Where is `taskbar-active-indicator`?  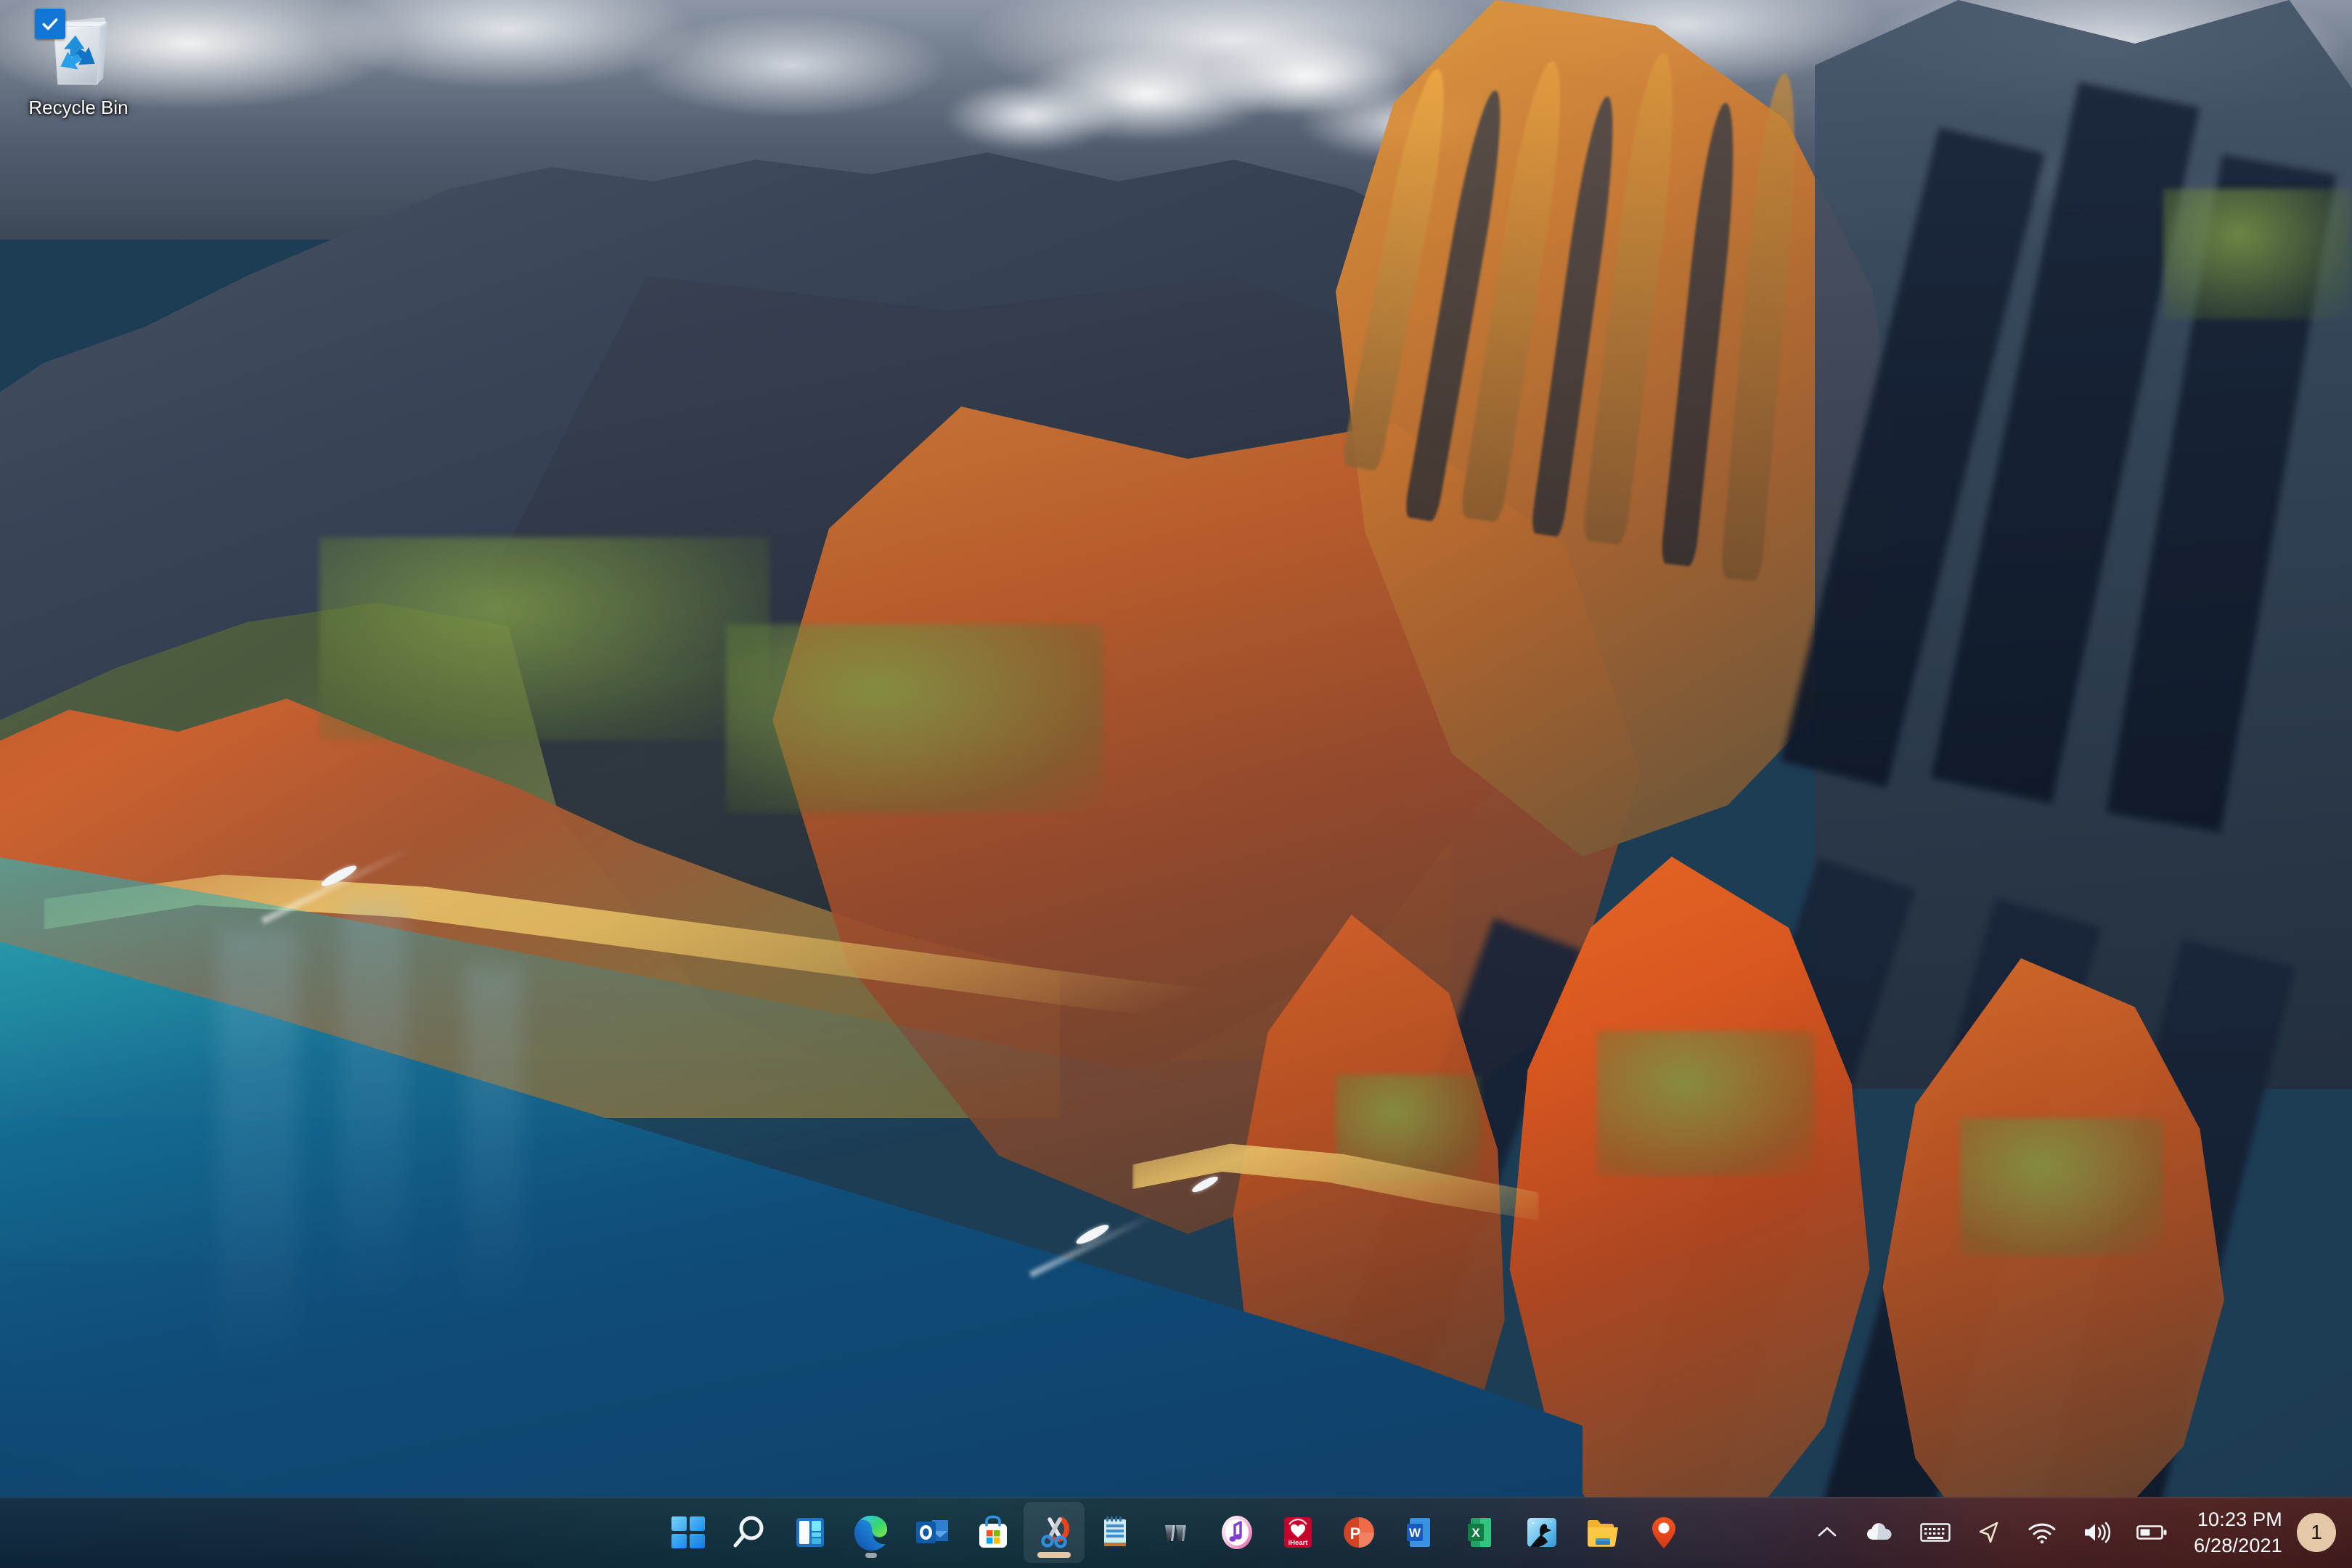
taskbar-active-indicator is located at coordinates (1054, 1555).